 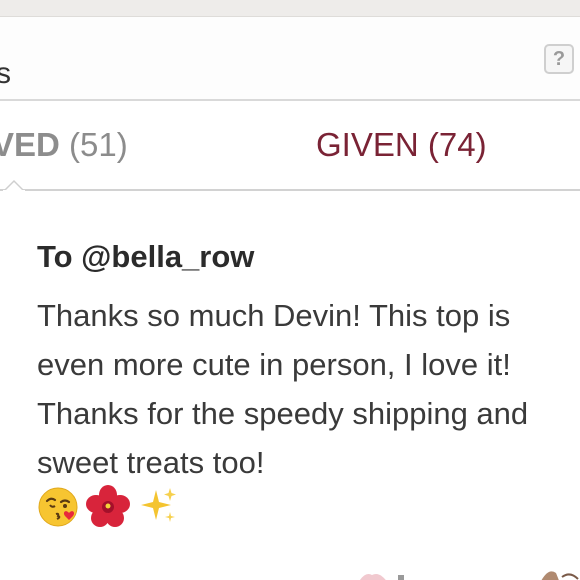 What do you see at coordinates (290, 58) in the screenshot?
I see `page-header: s ?` at bounding box center [290, 58].